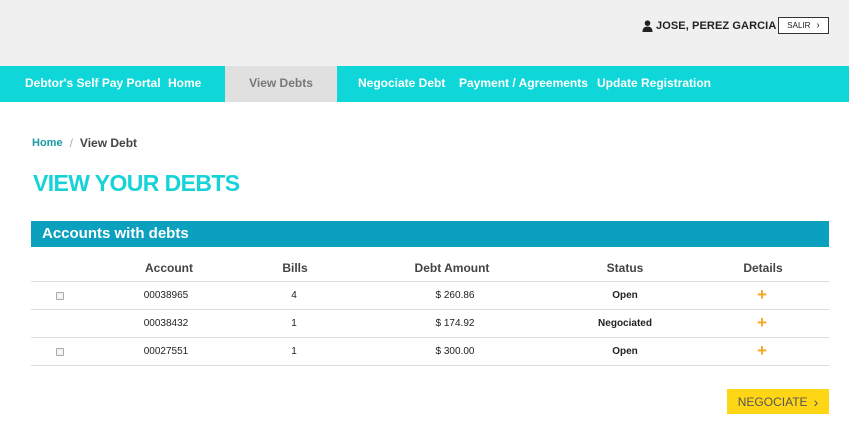 The image size is (849, 443). Describe the element at coordinates (716, 26) in the screenshot. I see `user-name: JOSE, PEREZ GARCIA` at that location.